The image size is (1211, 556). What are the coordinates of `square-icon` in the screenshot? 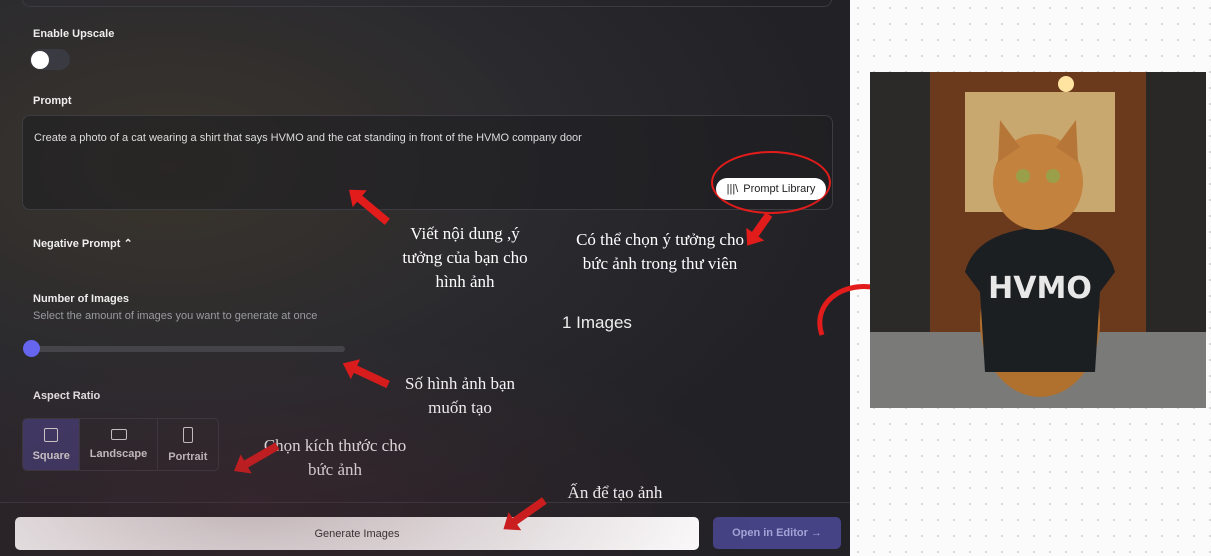 It's located at (51, 434).